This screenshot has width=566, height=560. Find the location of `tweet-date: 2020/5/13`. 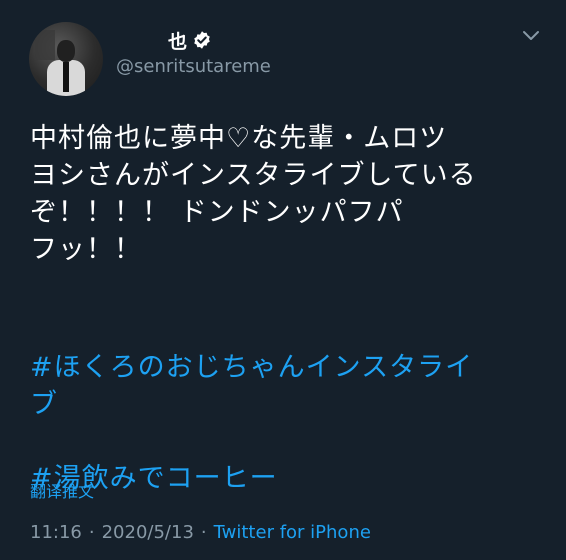

tweet-date: 2020/5/13 is located at coordinates (148, 532).